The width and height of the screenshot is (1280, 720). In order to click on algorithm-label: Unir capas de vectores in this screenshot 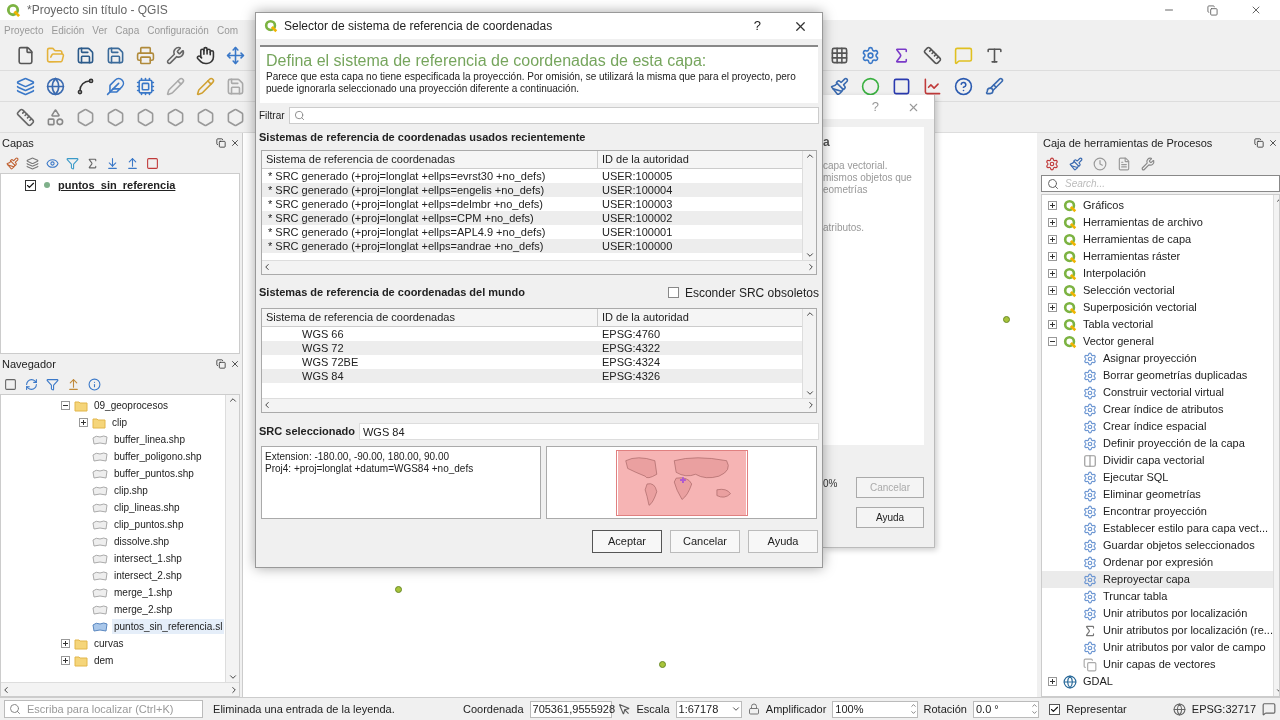, I will do `click(1159, 665)`.